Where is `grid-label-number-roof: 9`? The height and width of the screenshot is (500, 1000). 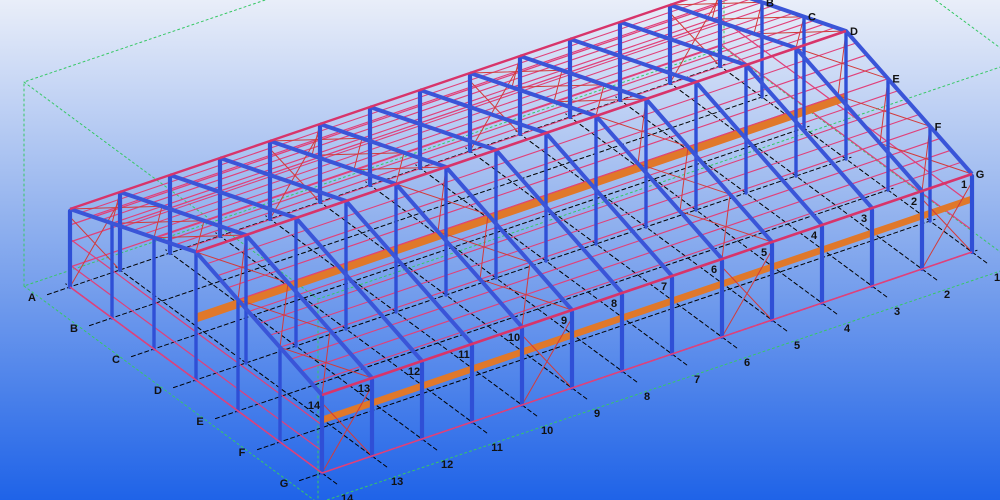
grid-label-number-roof: 9 is located at coordinates (564, 321).